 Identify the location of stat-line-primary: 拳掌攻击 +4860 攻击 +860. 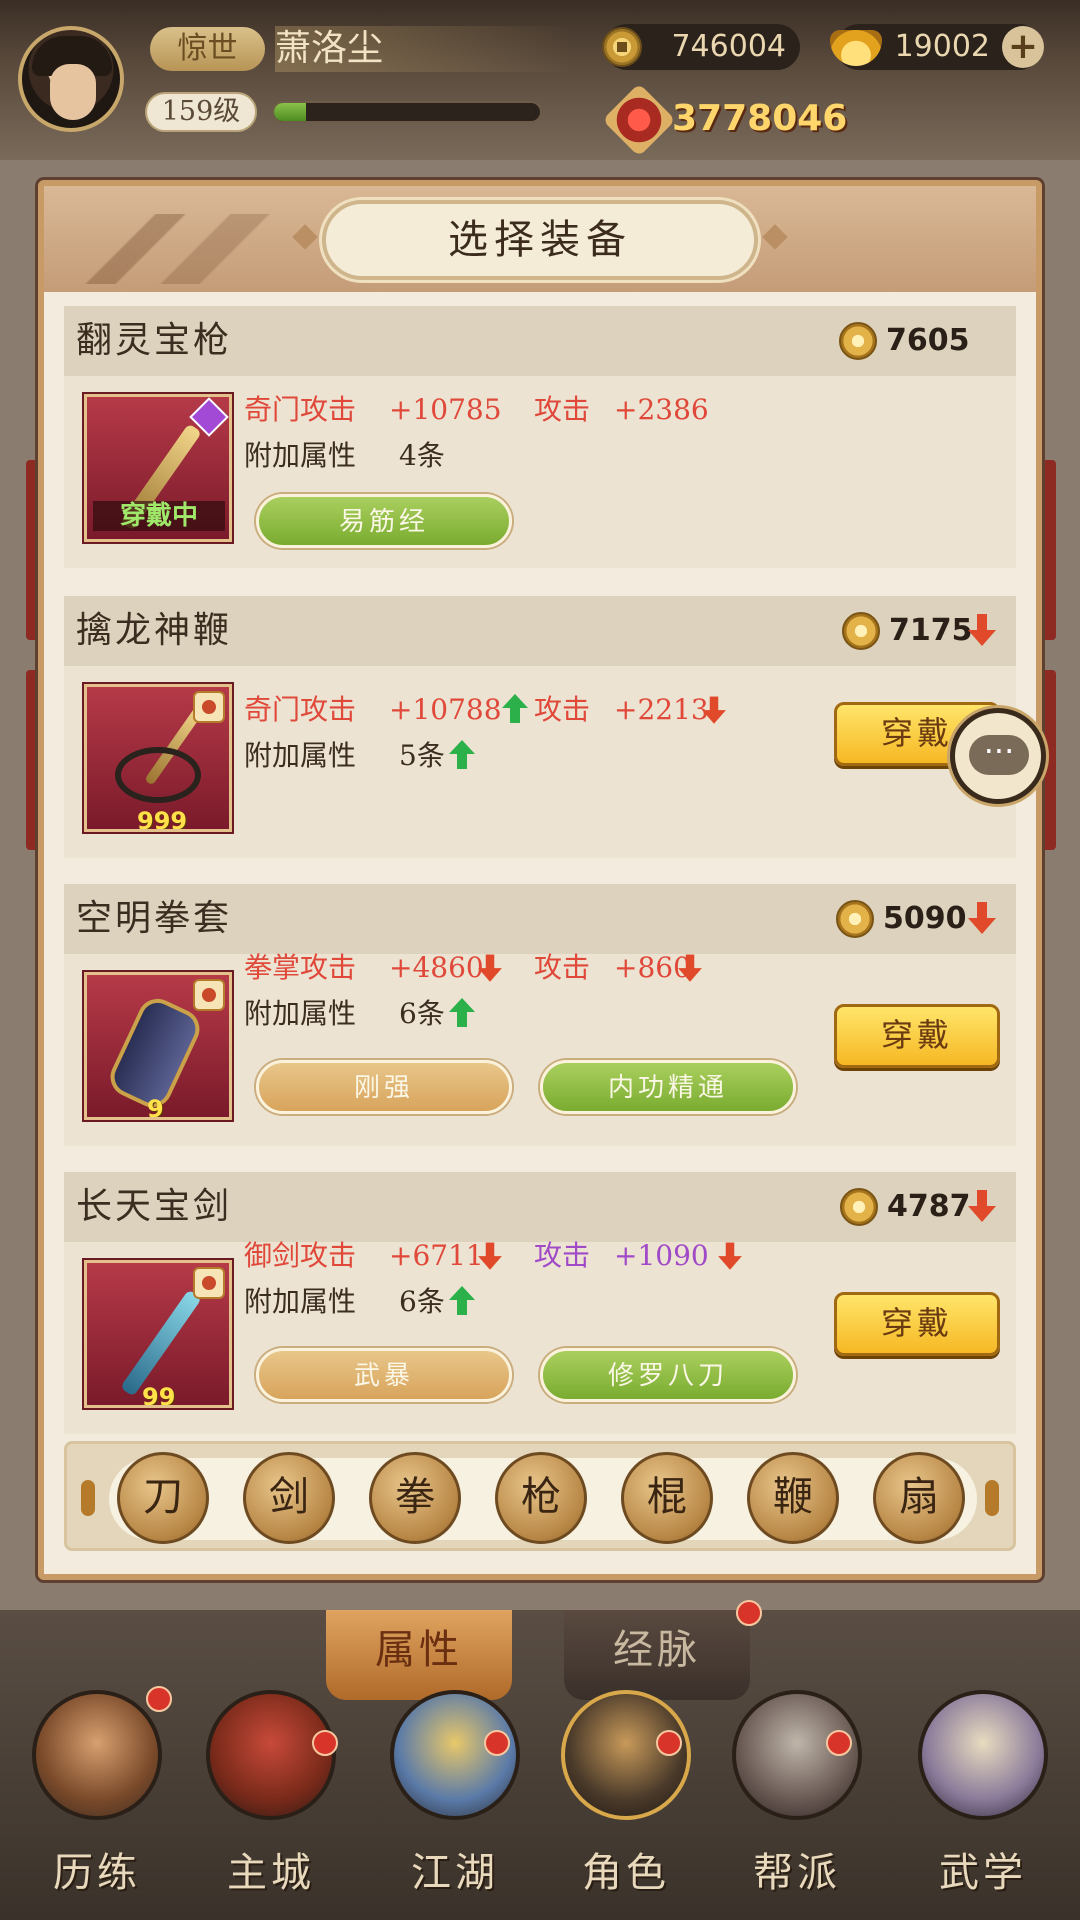
(514, 968).